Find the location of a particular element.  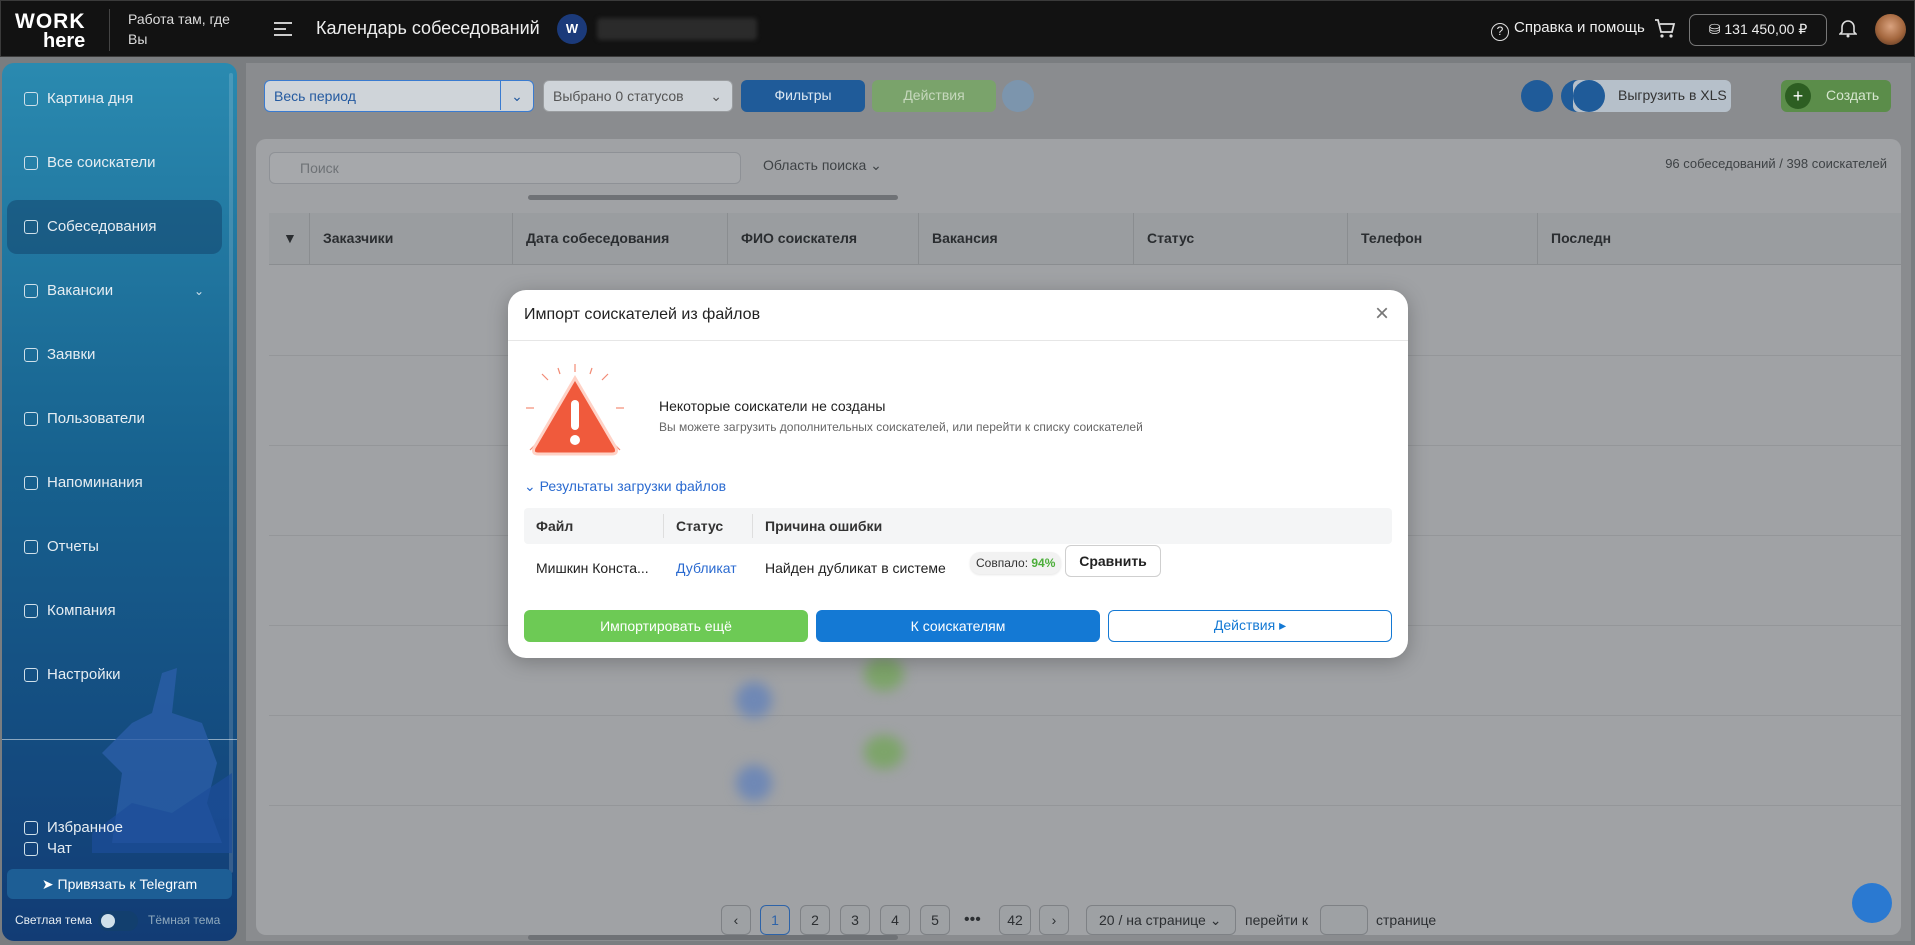

goto-suffix: странице is located at coordinates (1406, 920).